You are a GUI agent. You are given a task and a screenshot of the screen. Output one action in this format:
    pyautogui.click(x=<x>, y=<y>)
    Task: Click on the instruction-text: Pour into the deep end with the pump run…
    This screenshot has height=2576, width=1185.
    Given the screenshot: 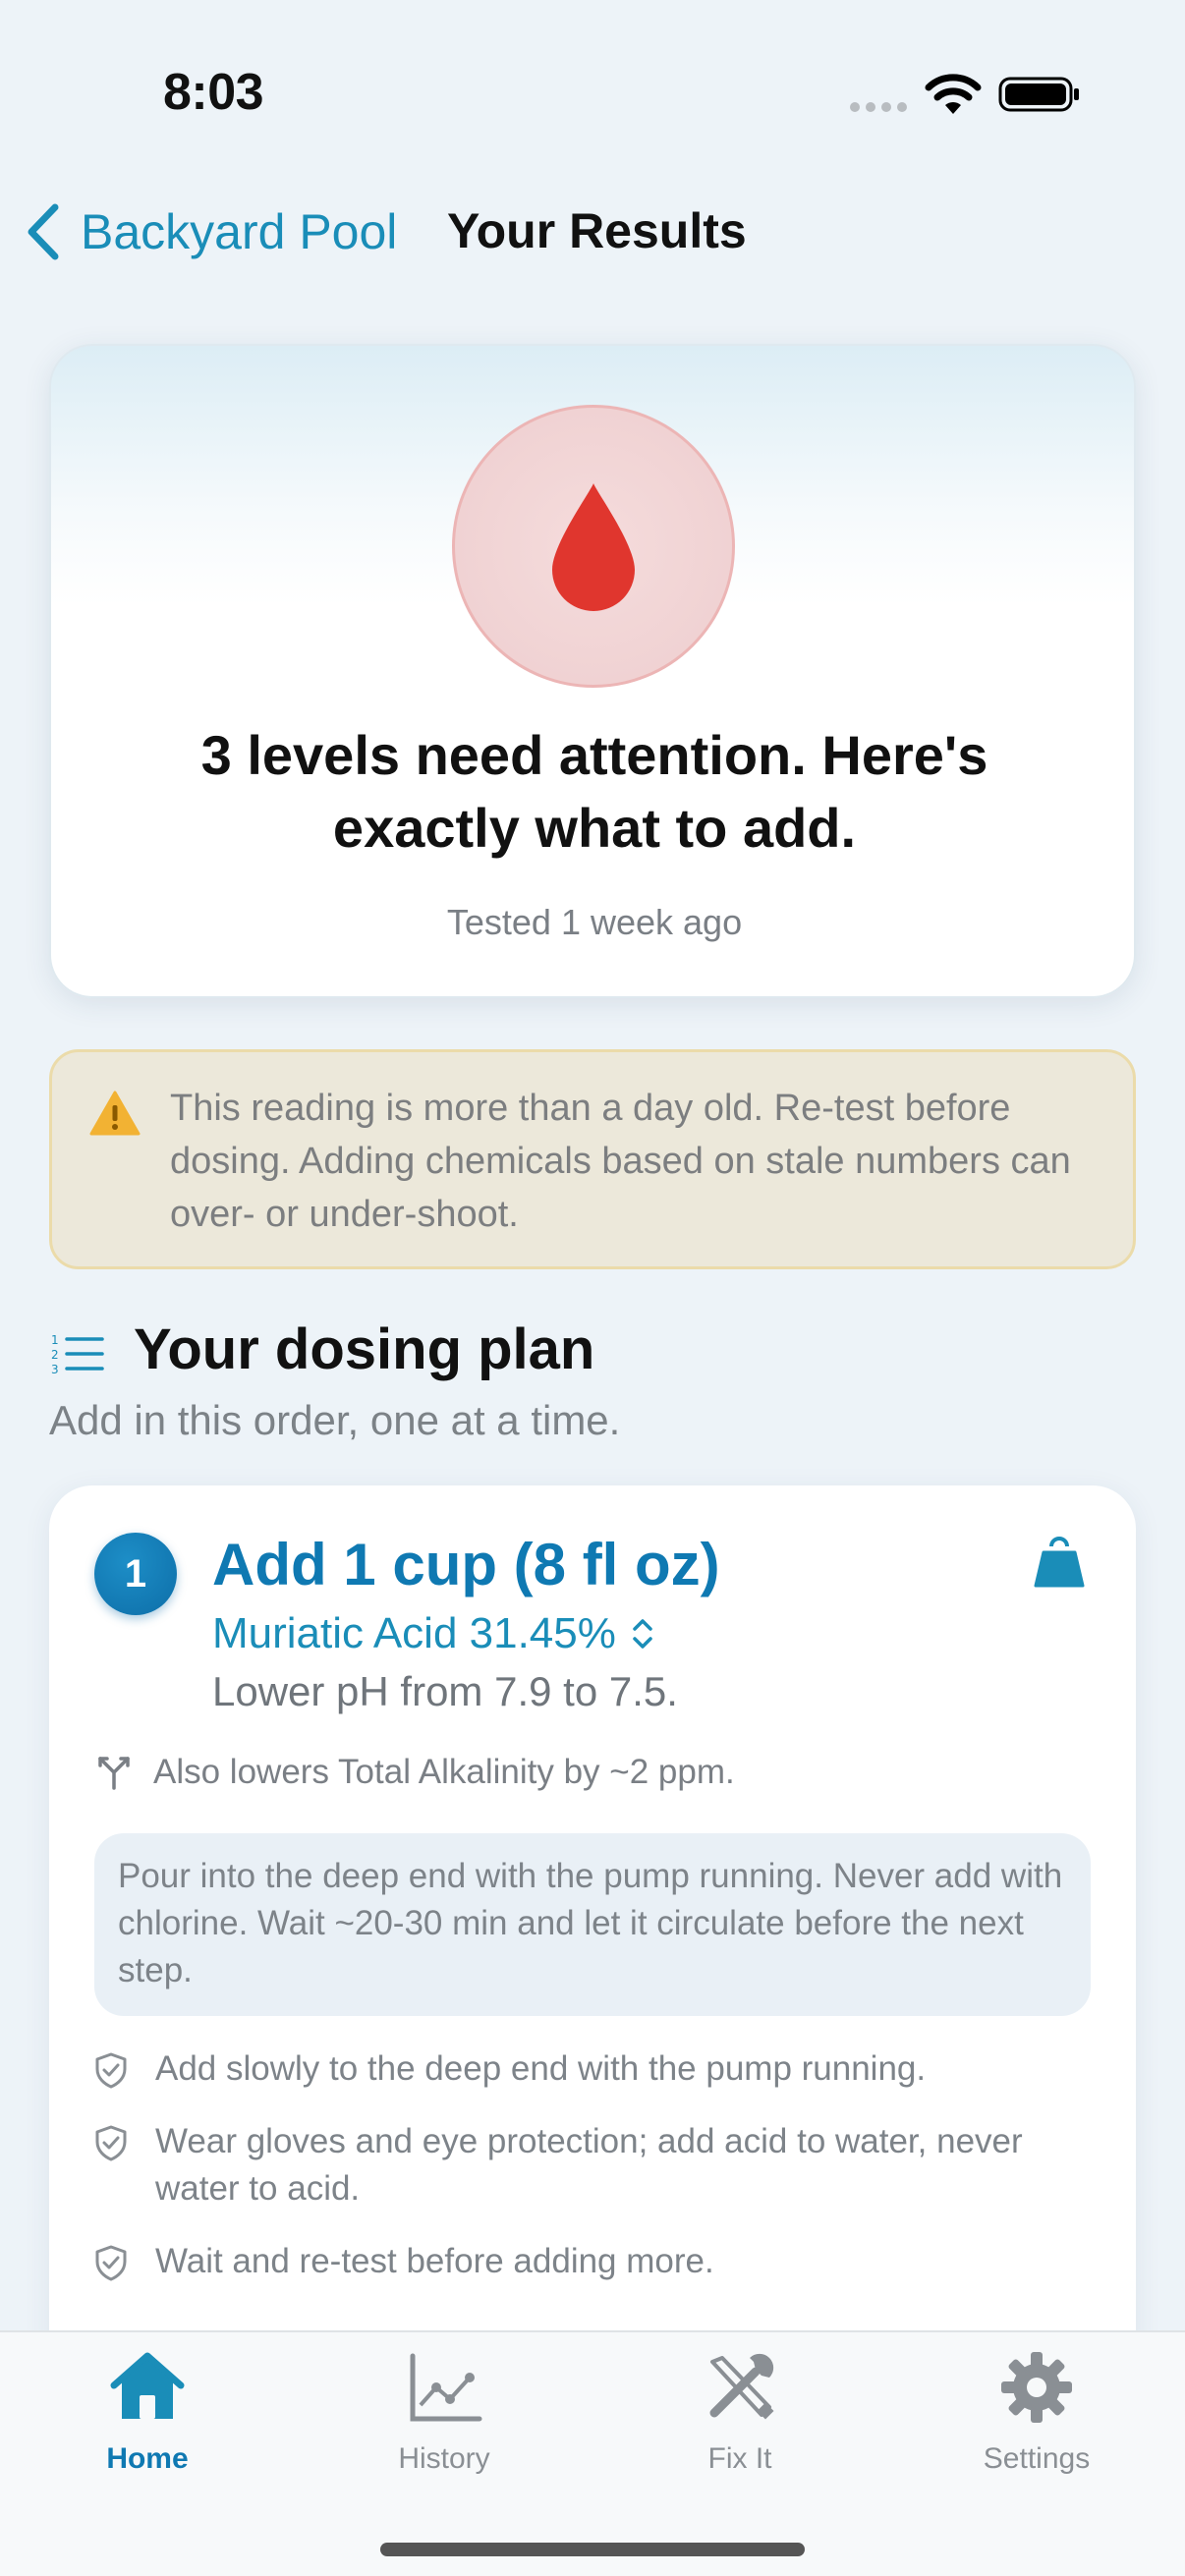 What is the action you would take?
    pyautogui.click(x=591, y=1923)
    